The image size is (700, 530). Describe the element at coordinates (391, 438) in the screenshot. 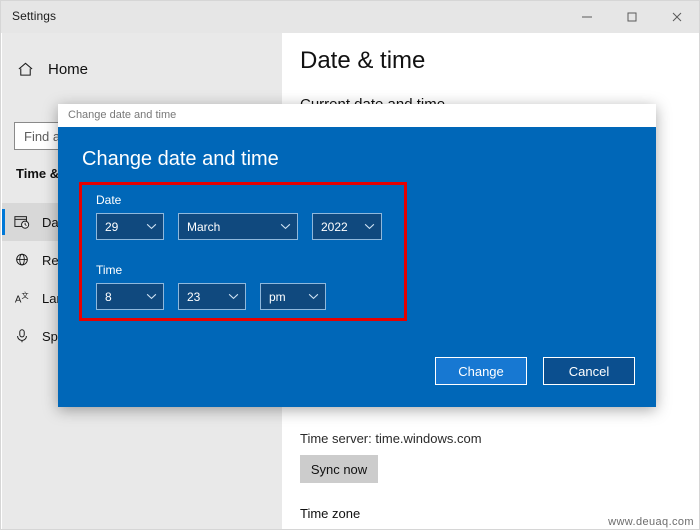

I see `time-server-text: Time server: time.windows.com` at that location.